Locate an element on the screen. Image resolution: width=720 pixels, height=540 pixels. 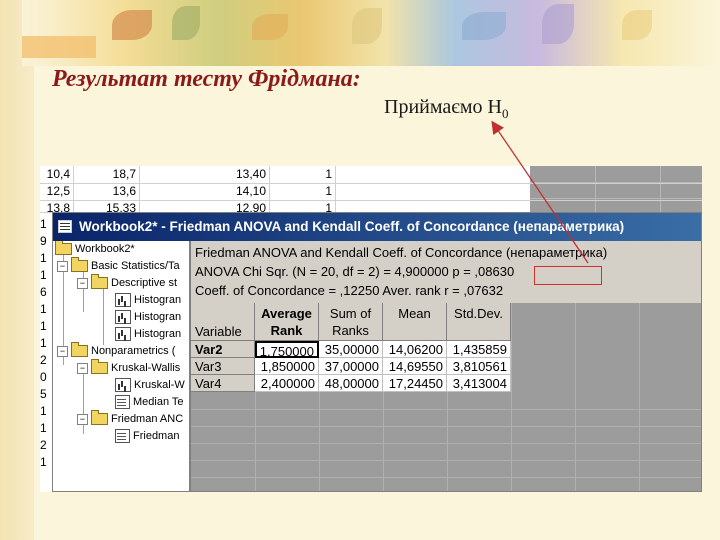
column-header-sum-of-ranks: Sum of Ranks is located at coordinates (351, 322).